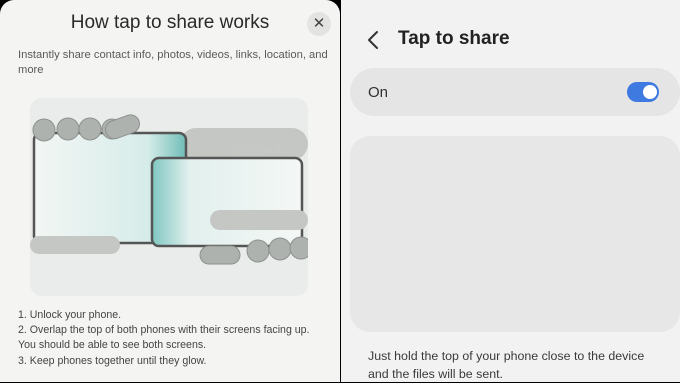  I want to click on step-item: 3. Keep phones together until they glow., so click(112, 360).